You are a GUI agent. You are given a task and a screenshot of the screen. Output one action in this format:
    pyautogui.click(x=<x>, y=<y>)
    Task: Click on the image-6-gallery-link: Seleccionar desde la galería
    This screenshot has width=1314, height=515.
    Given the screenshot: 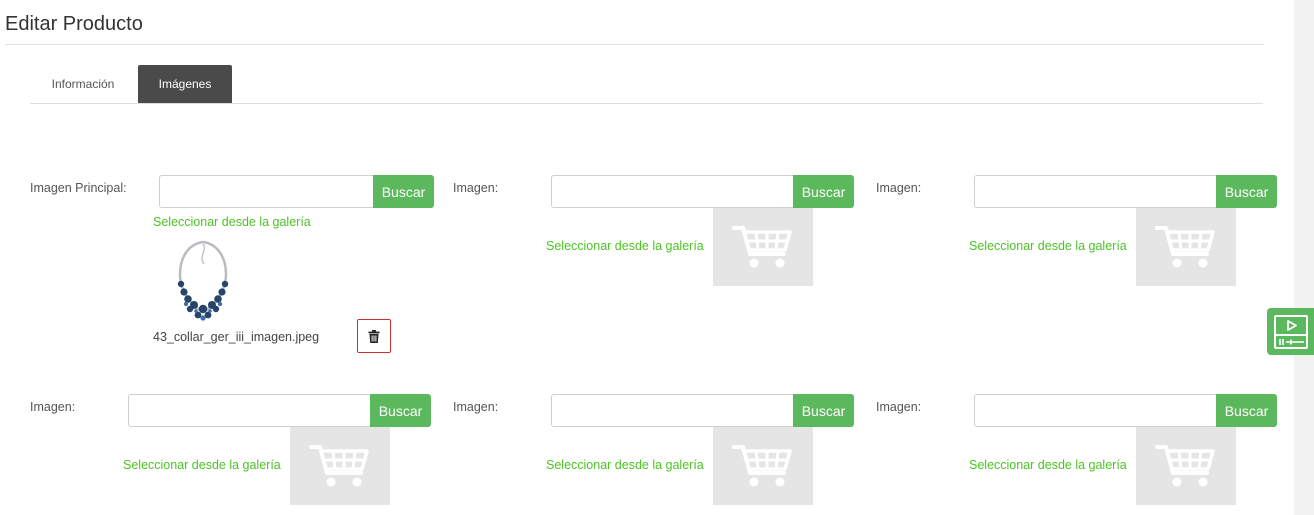 What is the action you would take?
    pyautogui.click(x=1048, y=465)
    